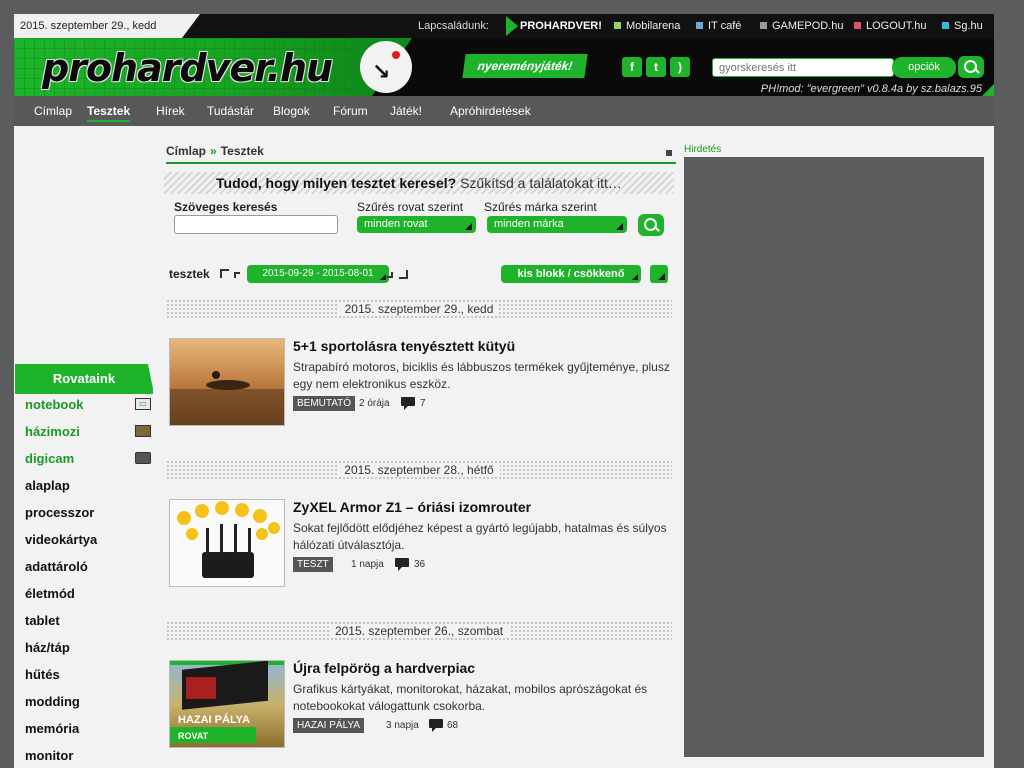 The image size is (1024, 768). Describe the element at coordinates (390, 275) in the screenshot. I see `sort-desc-small-icon` at that location.